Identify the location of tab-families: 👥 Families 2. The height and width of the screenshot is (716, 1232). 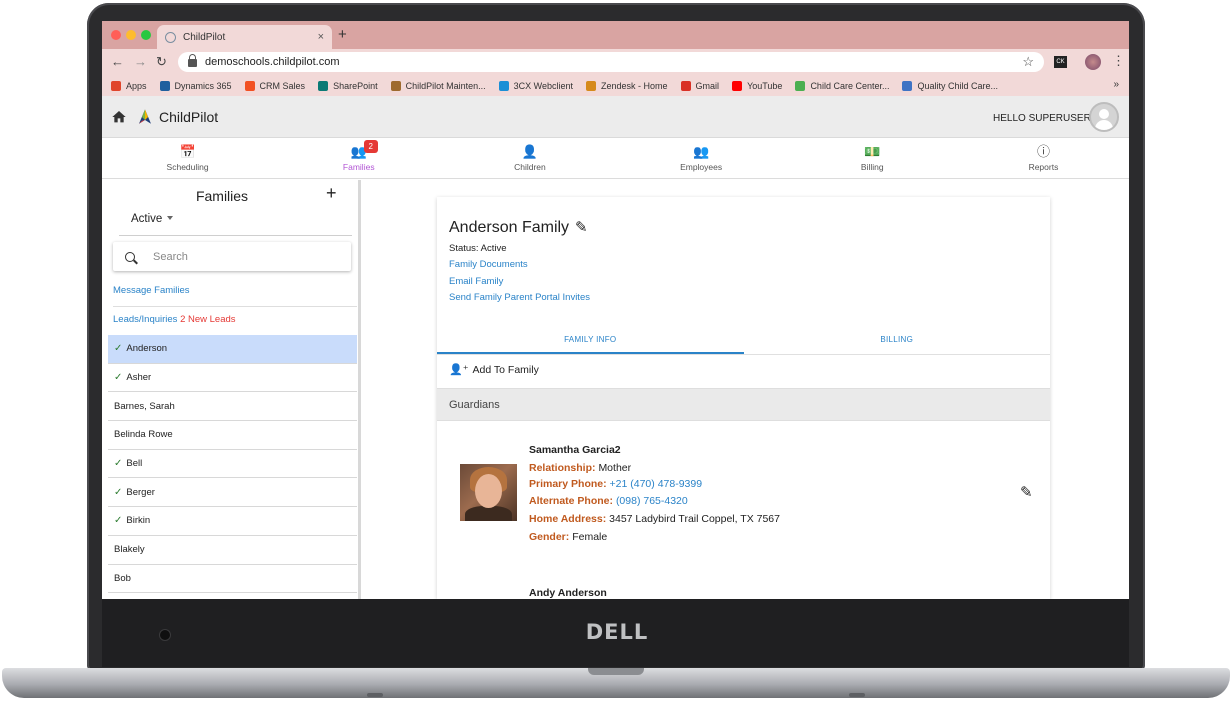
(358, 158).